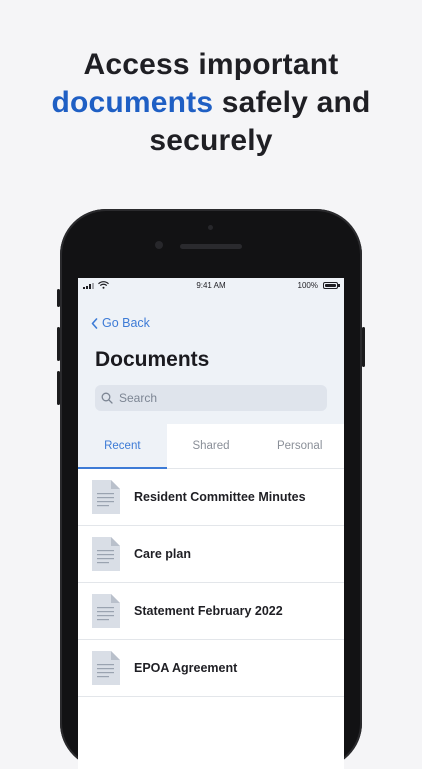 This screenshot has width=422, height=769. I want to click on list-item: EPOA Agreement, so click(211, 668).